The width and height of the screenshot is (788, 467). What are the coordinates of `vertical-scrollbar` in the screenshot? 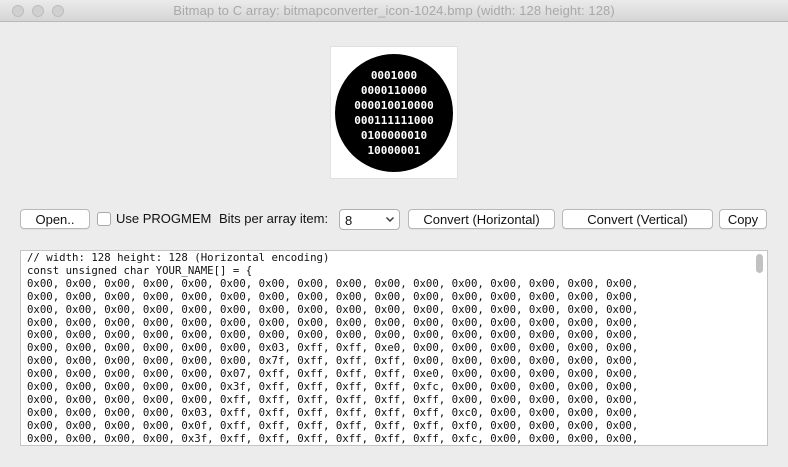 It's located at (759, 263).